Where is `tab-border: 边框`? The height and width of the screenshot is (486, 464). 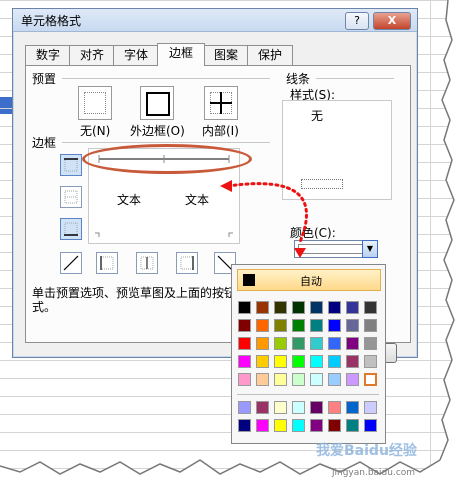 tab-border: 边框 is located at coordinates (181, 54).